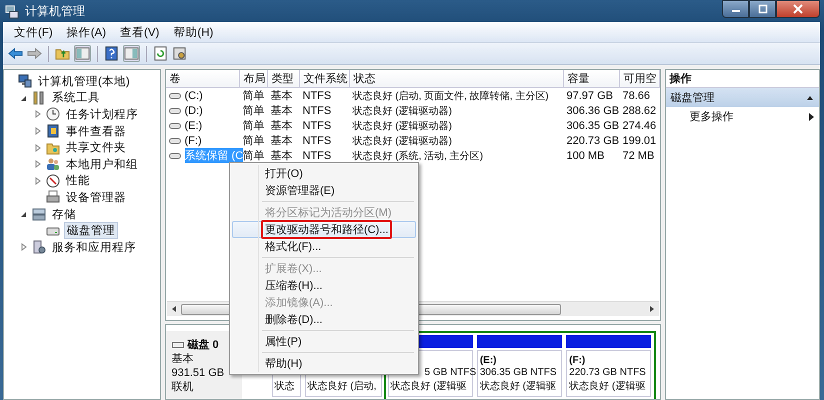 The image size is (824, 400). I want to click on window-title: 计算机管理, so click(55, 11).